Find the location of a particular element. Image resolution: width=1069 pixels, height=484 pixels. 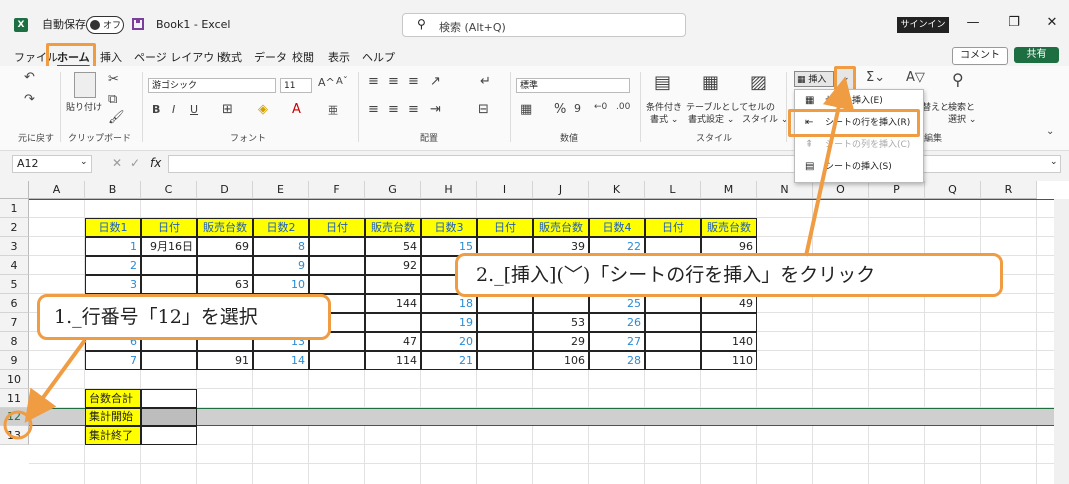

arrow-step1 is located at coordinates (55, 380).